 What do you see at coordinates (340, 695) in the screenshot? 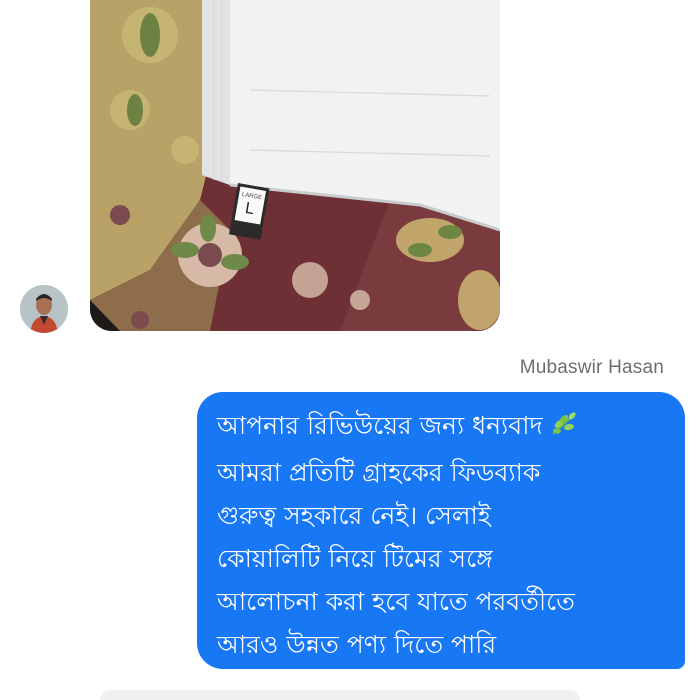
I see `next-message-bubble-edge` at bounding box center [340, 695].